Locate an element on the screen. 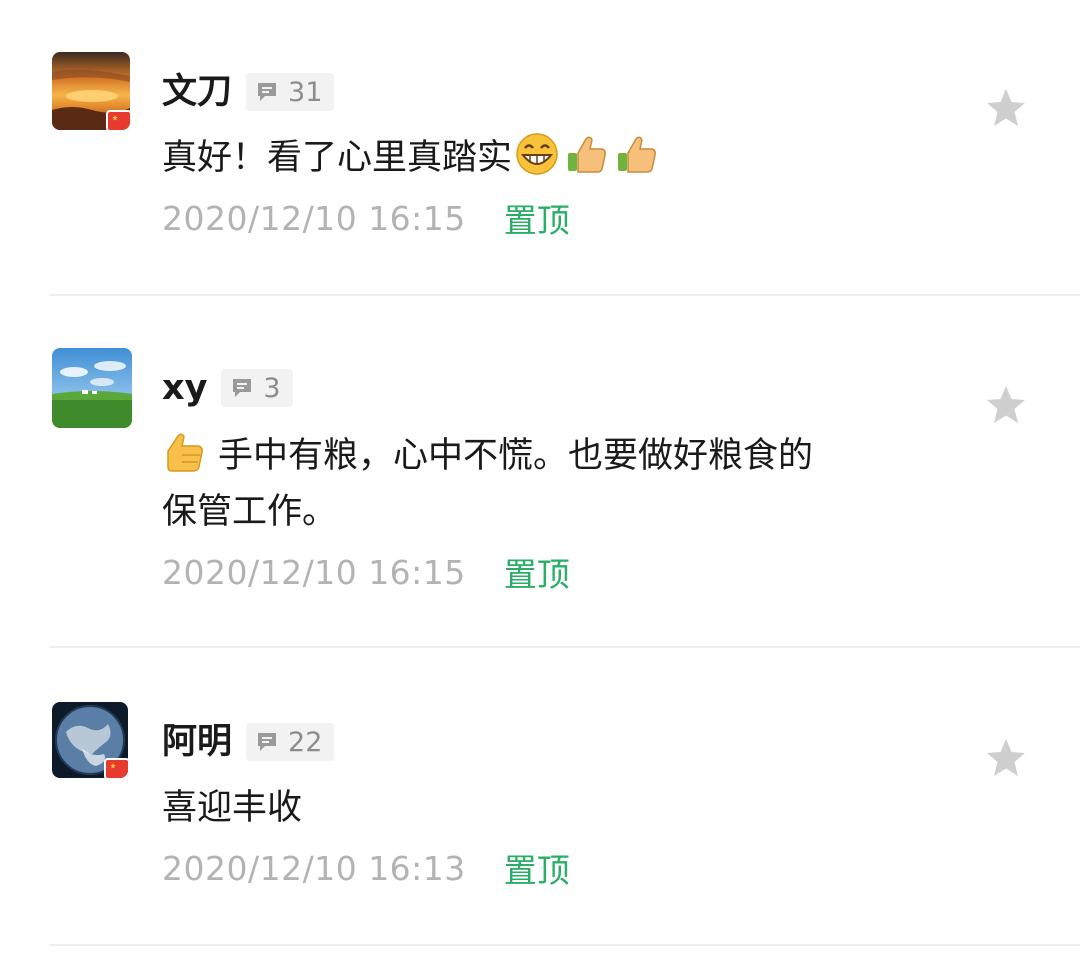 The height and width of the screenshot is (968, 1080). comment-text: 手中有粮，心中不慌。也要做好粮食的 保管工作。 is located at coordinates (562, 484).